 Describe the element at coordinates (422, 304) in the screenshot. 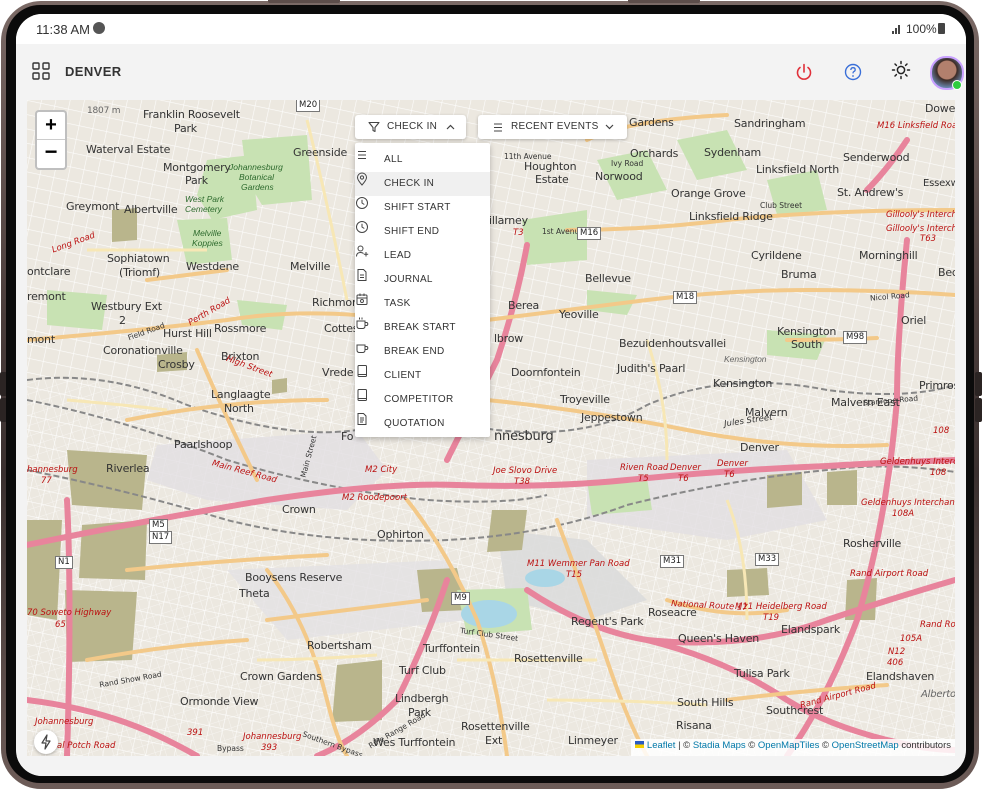

I see `menu-item-task: TASK` at that location.